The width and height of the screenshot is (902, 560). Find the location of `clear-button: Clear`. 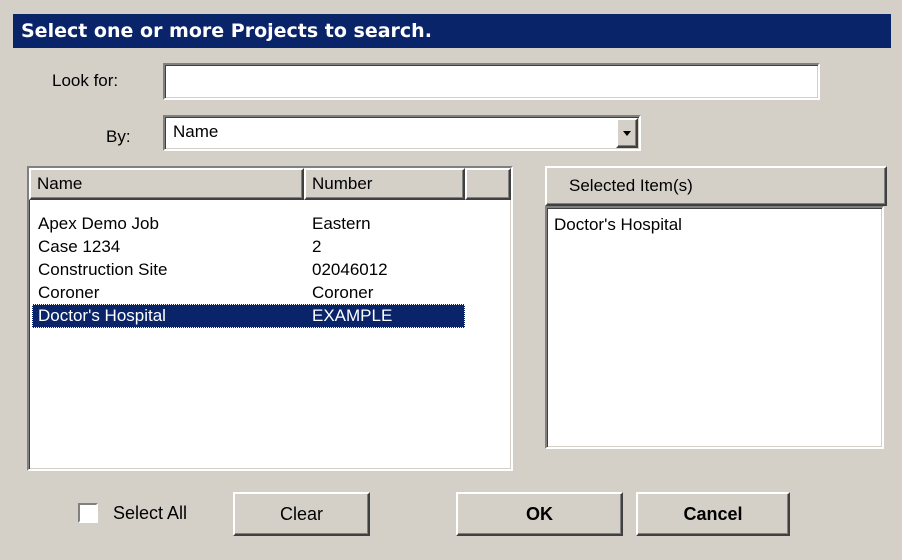

clear-button: Clear is located at coordinates (301, 514).